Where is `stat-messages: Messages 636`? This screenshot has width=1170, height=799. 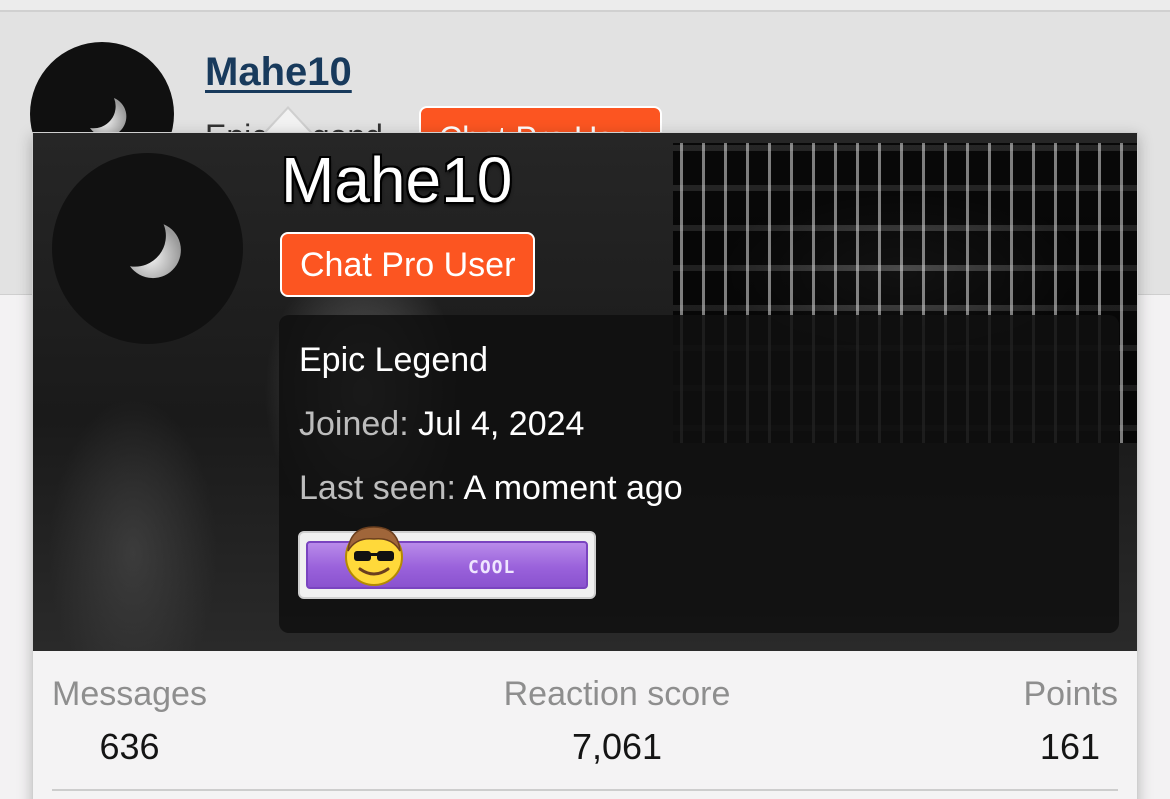
stat-messages: Messages 636 is located at coordinates (129, 721).